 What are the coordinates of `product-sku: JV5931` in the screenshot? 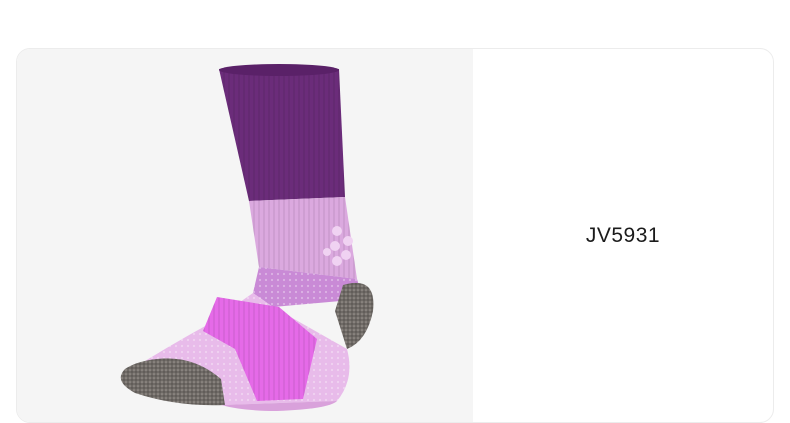 It's located at (623, 235).